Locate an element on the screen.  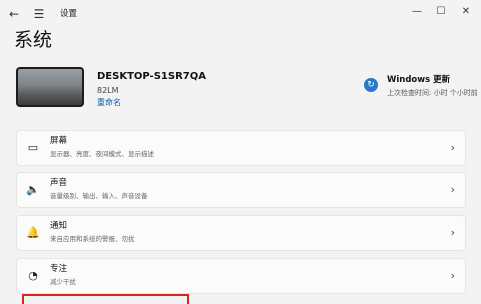
rename-link: 重命名 is located at coordinates (109, 103).